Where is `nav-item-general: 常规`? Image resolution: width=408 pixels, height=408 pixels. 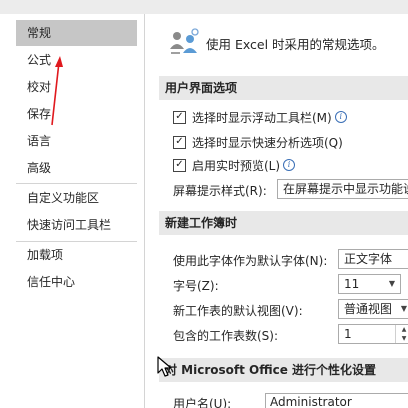 nav-item-general: 常规 is located at coordinates (76, 33).